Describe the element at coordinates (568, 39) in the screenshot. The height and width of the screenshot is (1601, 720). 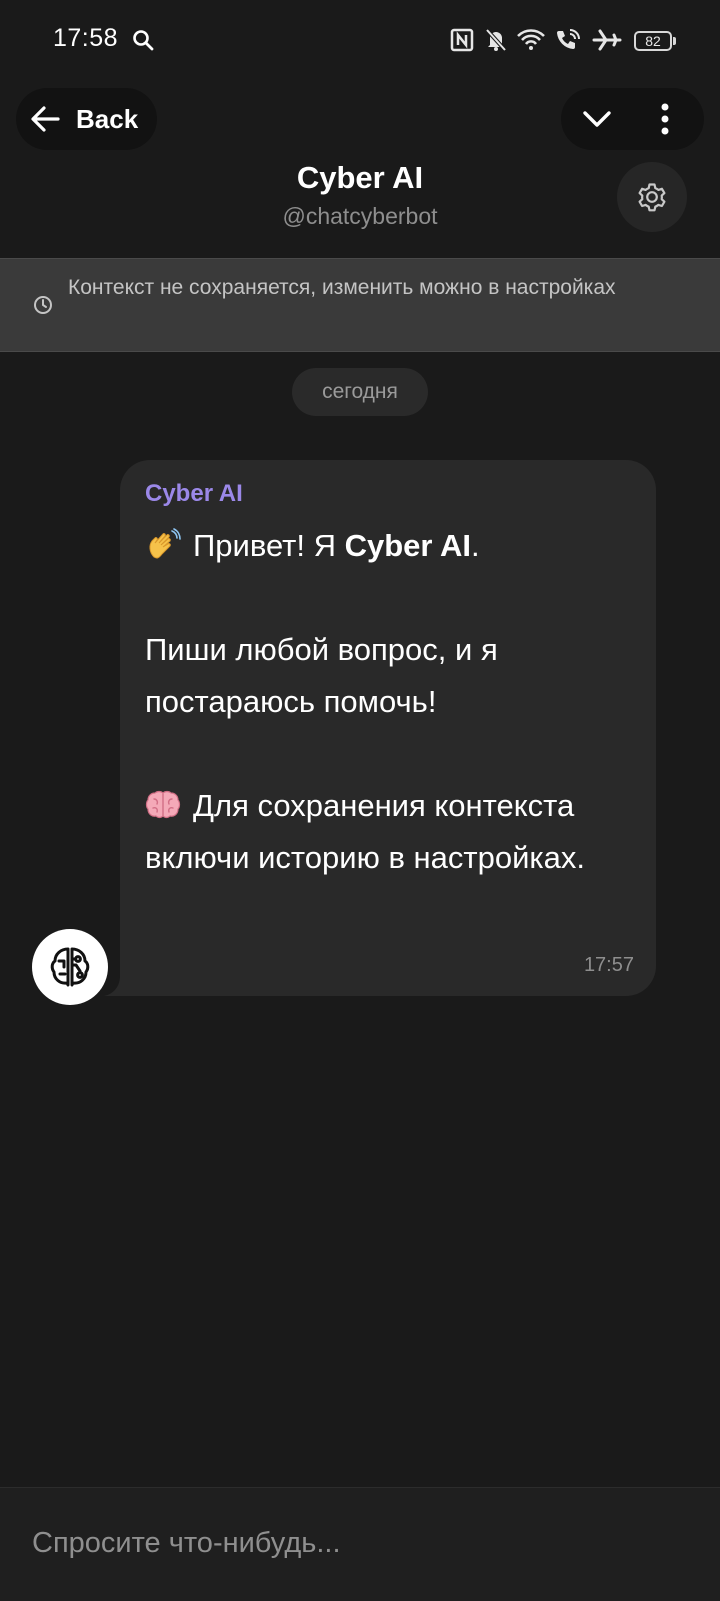
I see `wifi-call-icon` at that location.